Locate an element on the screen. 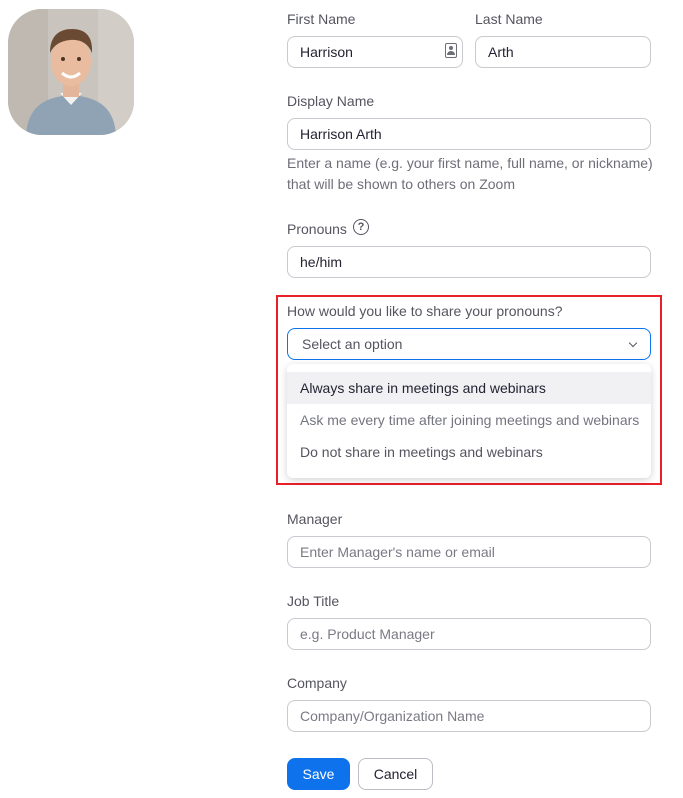 Image resolution: width=683 pixels, height=798 pixels. pronouns-input: he/him is located at coordinates (469, 262).